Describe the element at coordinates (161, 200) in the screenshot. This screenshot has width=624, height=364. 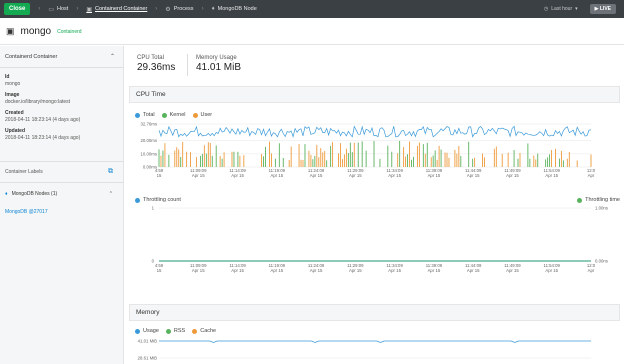
I see `throttle-legend-left: Throttling count` at that location.